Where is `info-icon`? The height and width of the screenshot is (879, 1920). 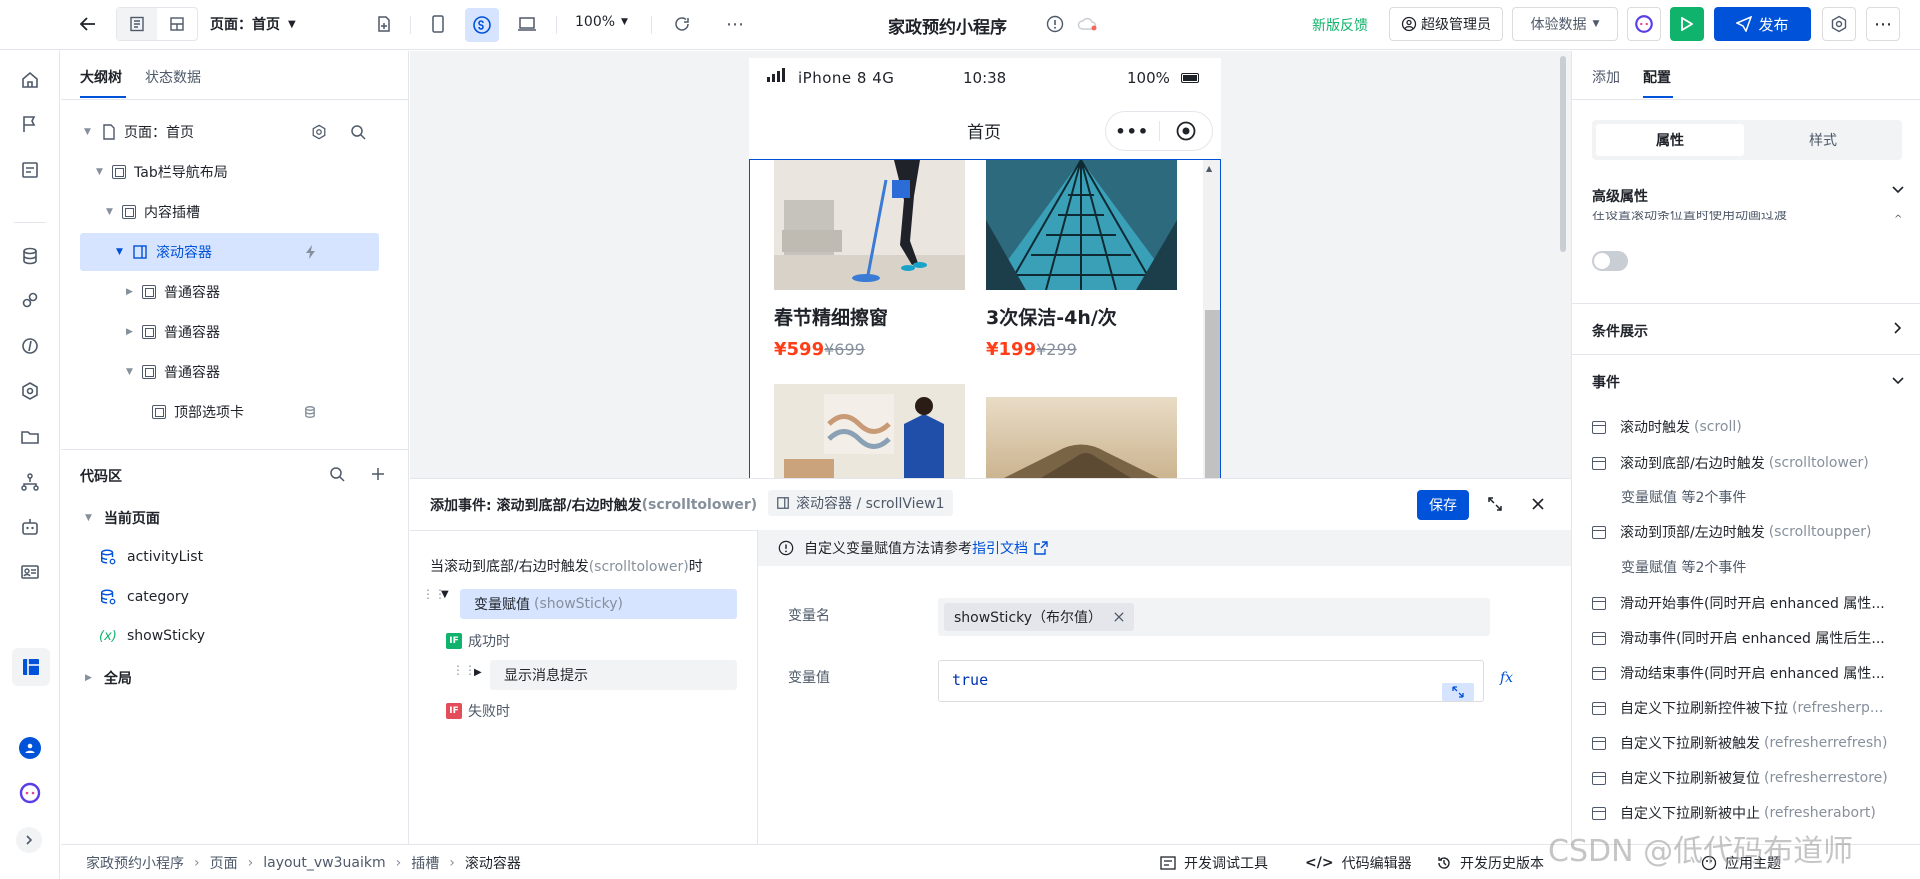 info-icon is located at coordinates (1055, 24).